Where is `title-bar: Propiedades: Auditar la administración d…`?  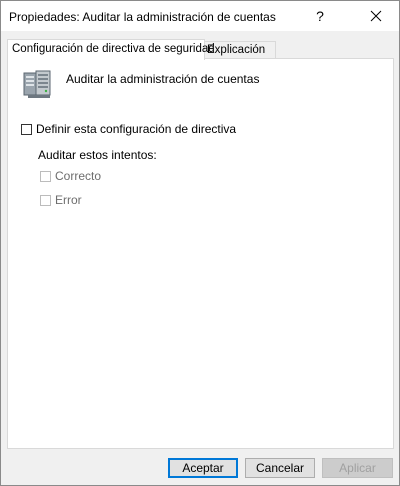
title-bar: Propiedades: Auditar la administración d… is located at coordinates (200, 16).